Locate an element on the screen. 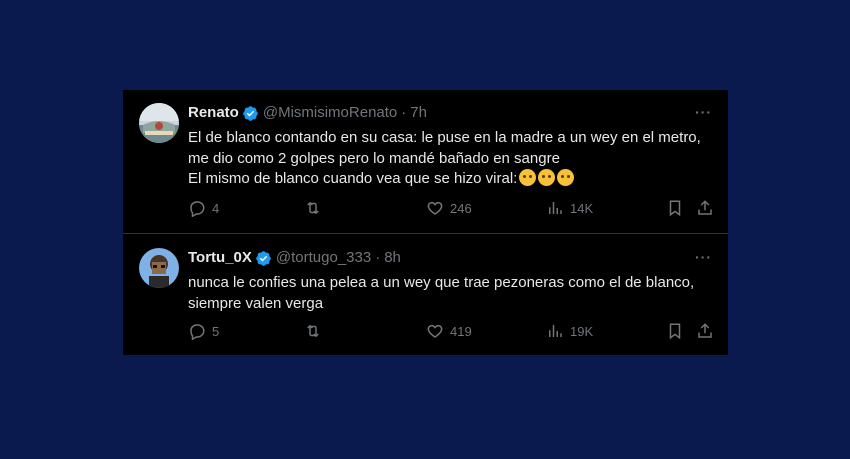 This screenshot has height=459, width=850. reply-button: 5 is located at coordinates (203, 331).